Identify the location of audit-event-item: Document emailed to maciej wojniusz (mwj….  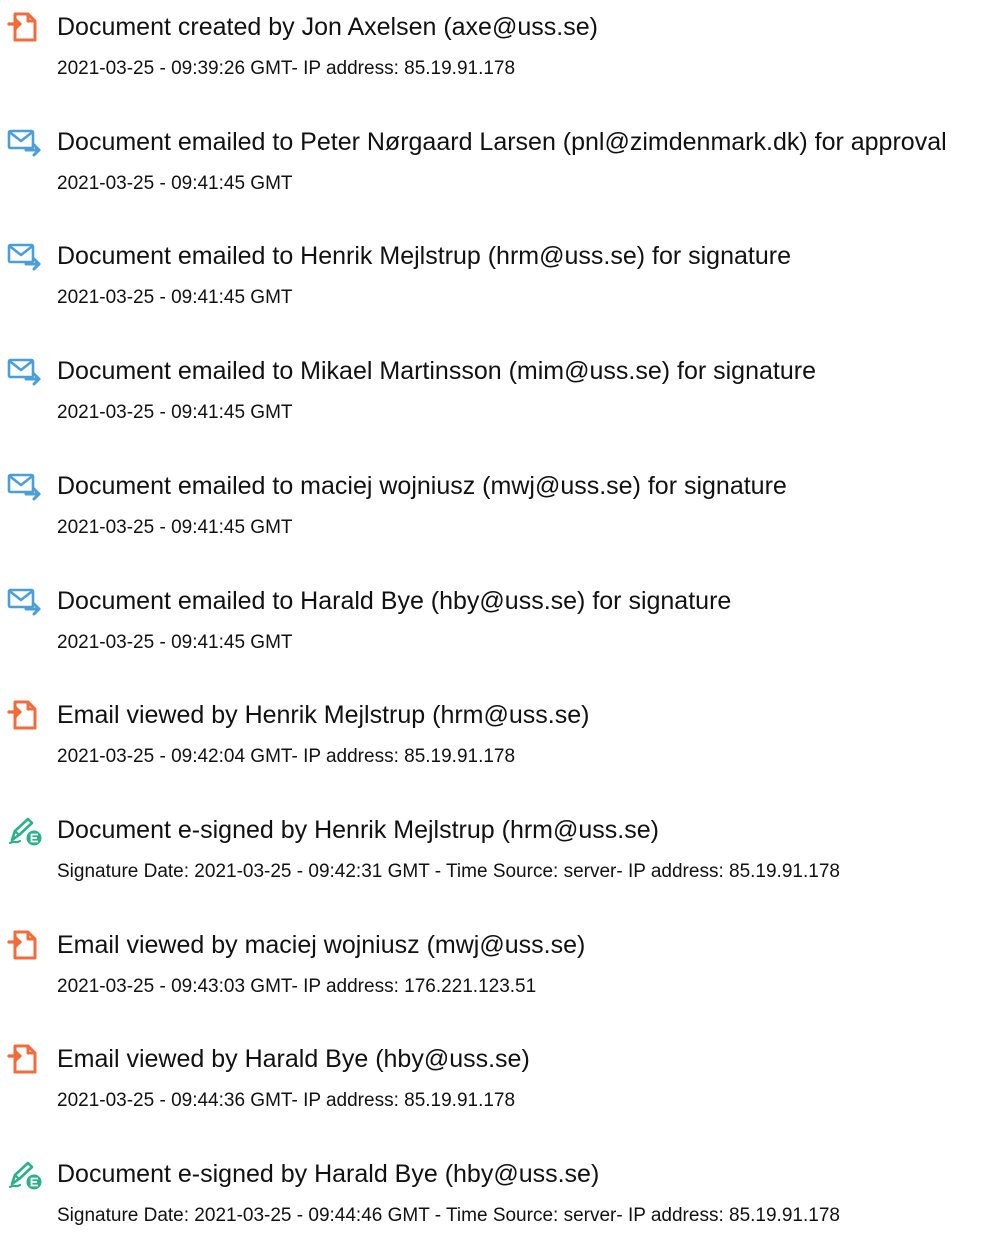
(503, 514).